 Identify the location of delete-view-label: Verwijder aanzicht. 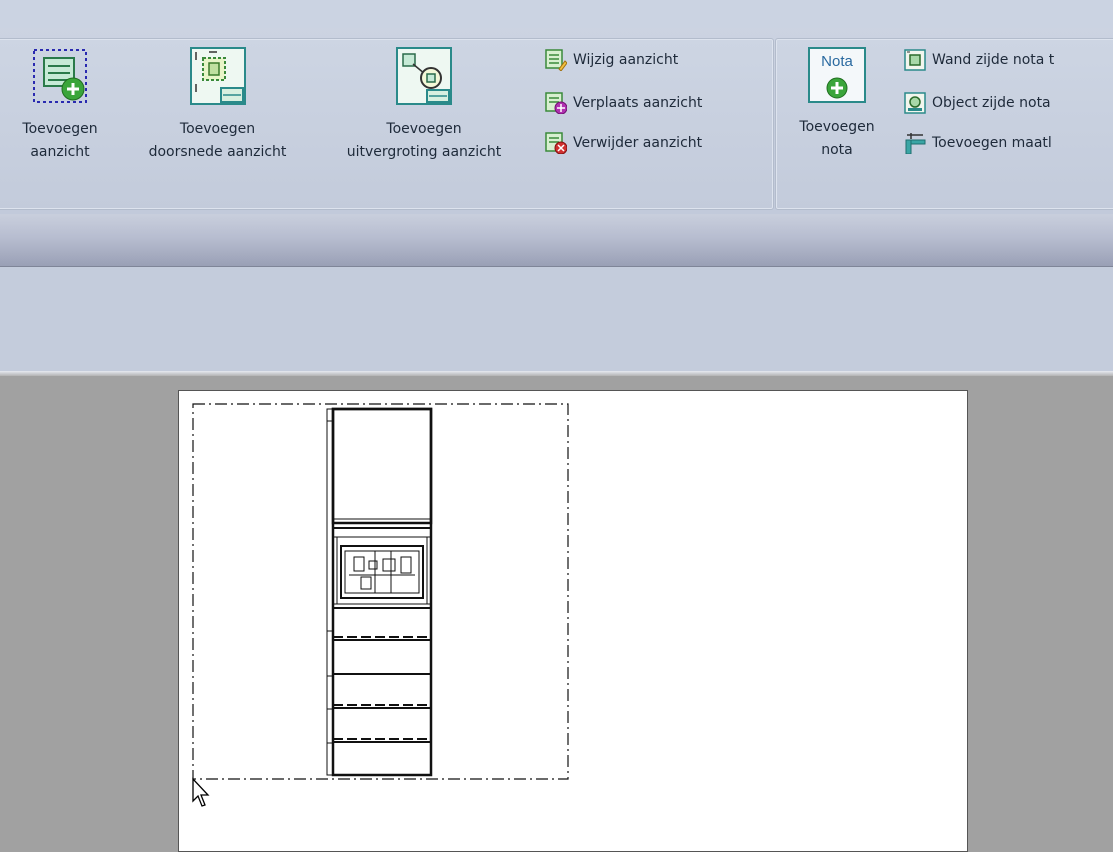
(638, 143).